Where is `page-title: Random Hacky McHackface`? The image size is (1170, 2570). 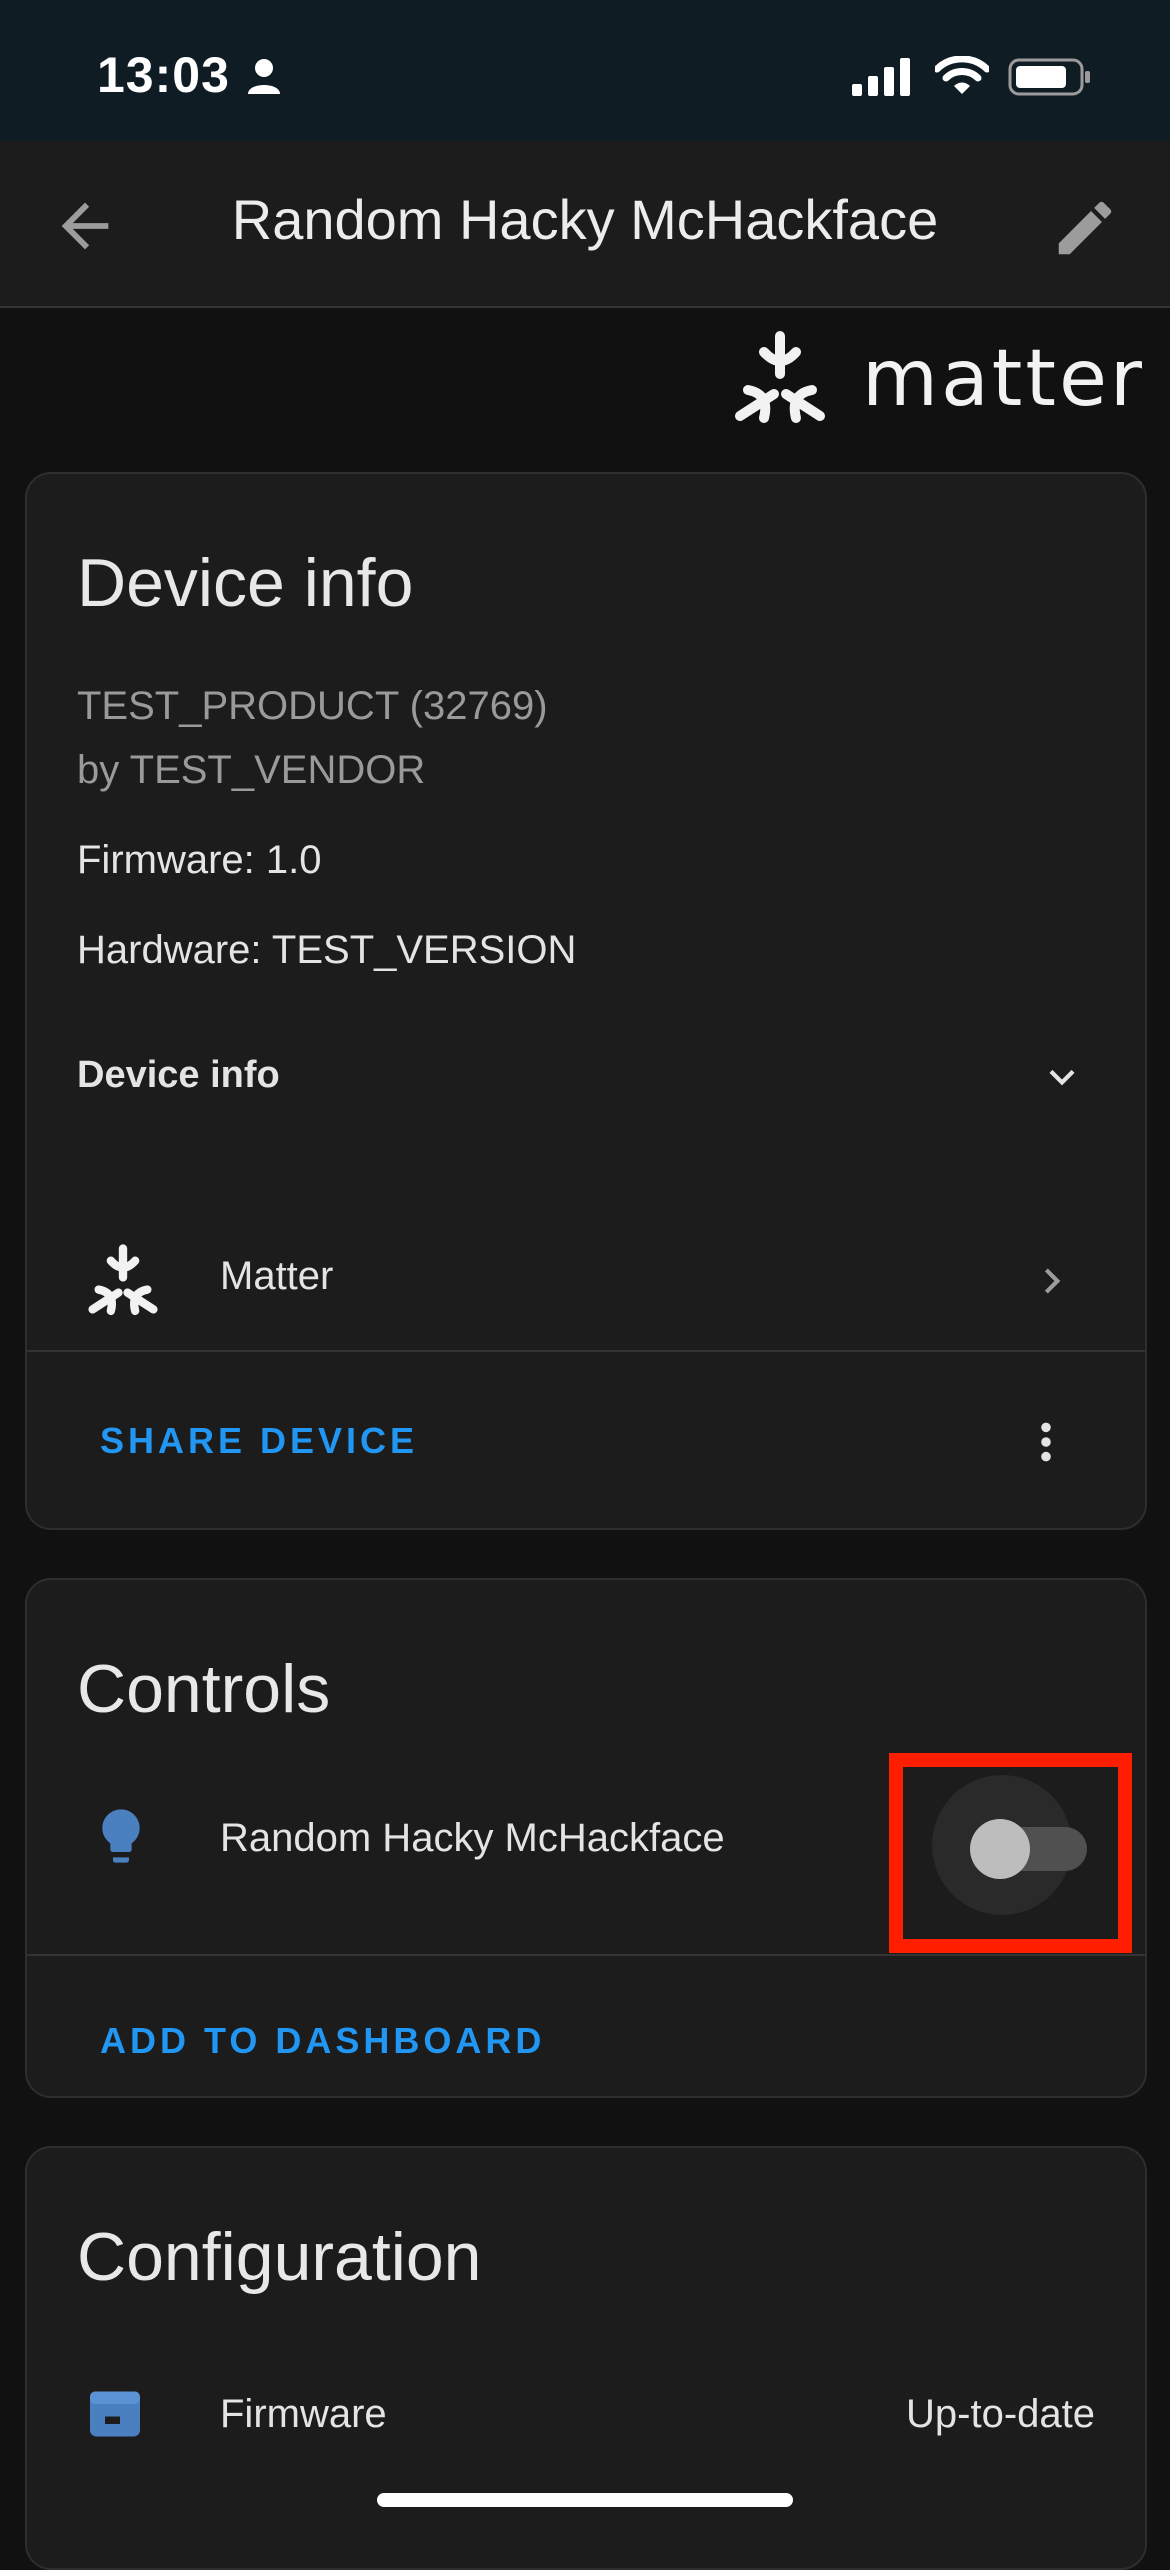
page-title: Random Hacky McHackface is located at coordinates (585, 219).